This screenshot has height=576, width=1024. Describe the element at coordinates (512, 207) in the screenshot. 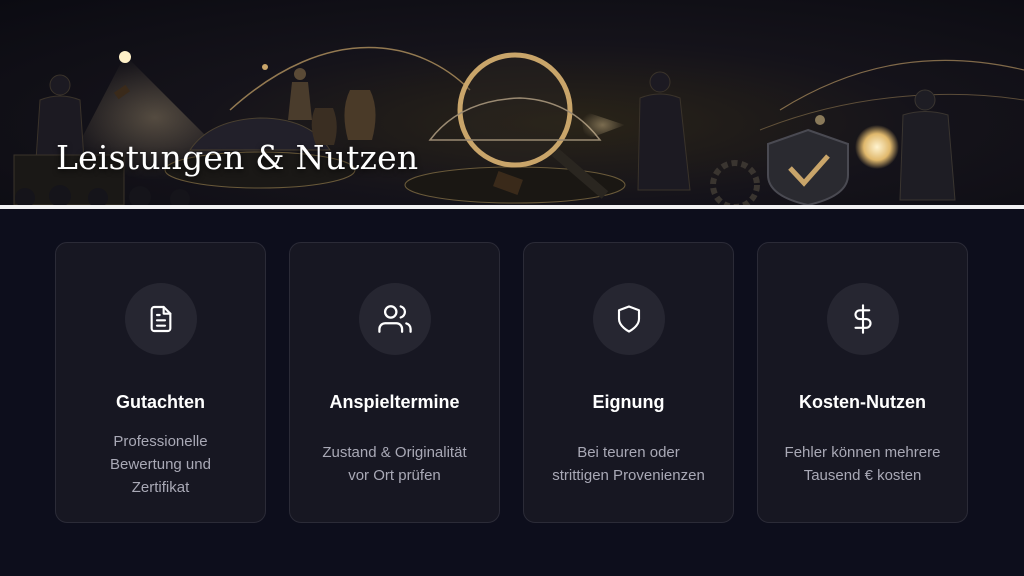

I see `hero-divider` at that location.